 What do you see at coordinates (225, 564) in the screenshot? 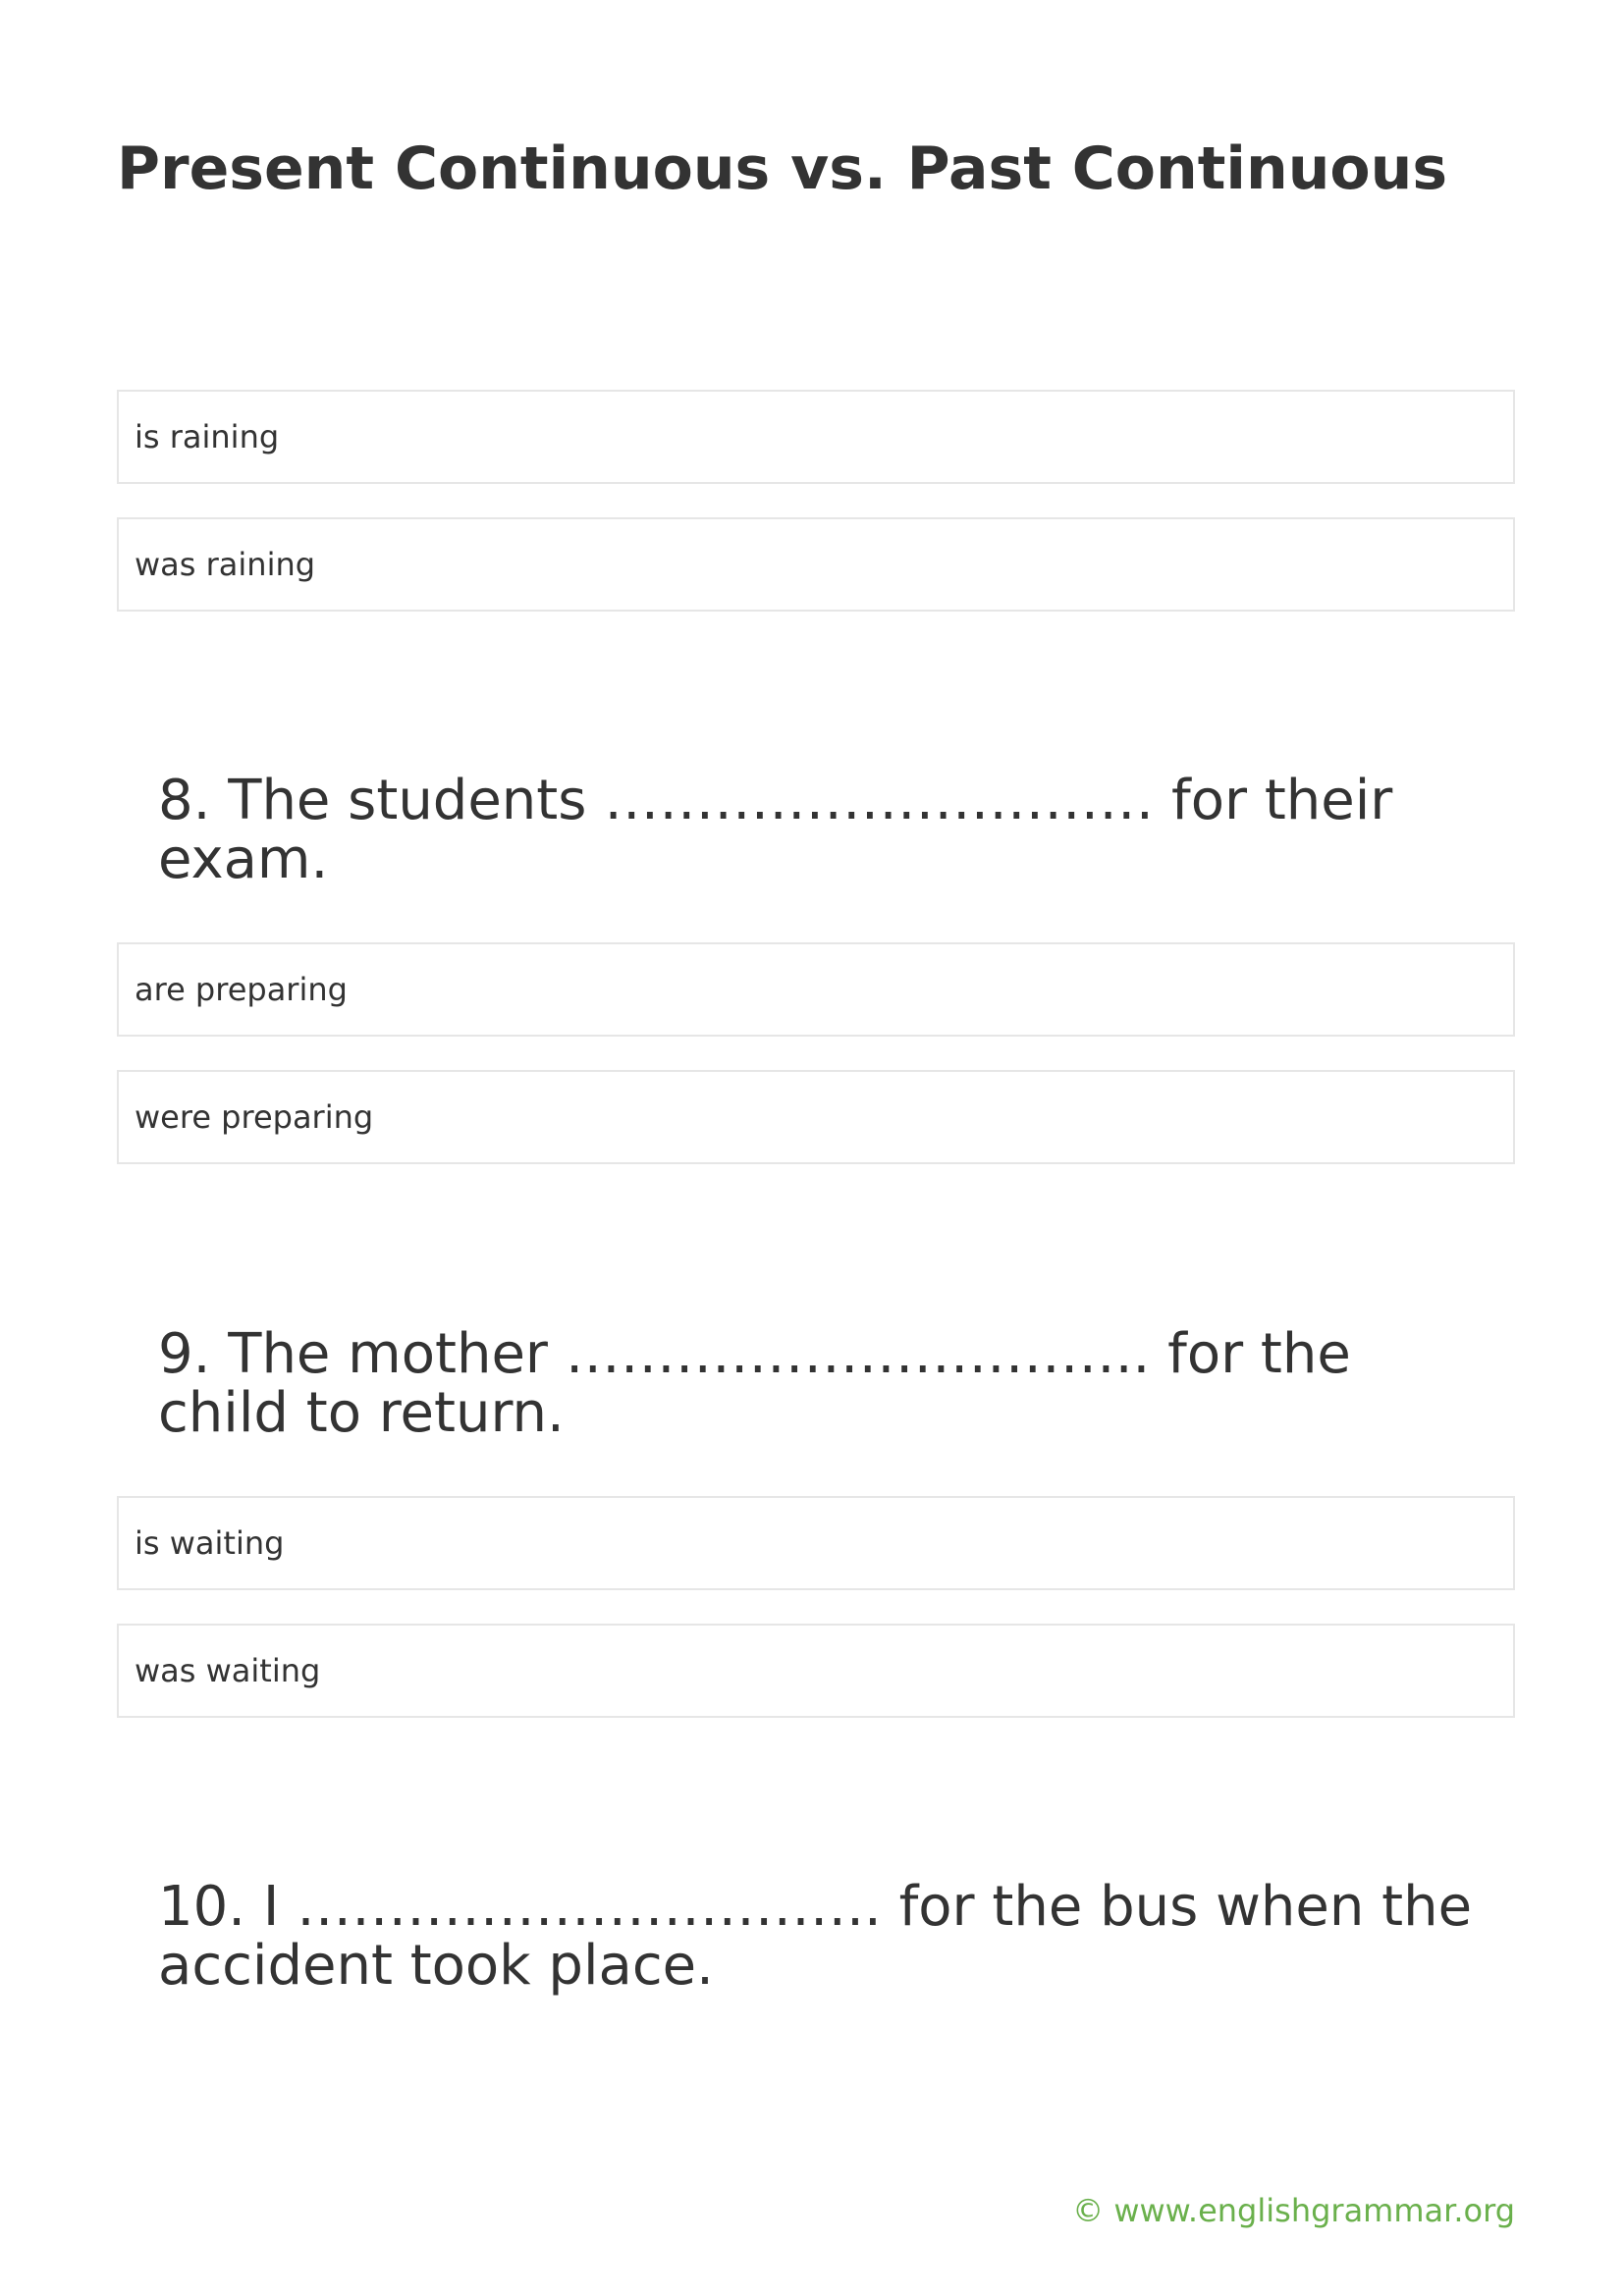
I see `answer-option-label: was raining` at bounding box center [225, 564].